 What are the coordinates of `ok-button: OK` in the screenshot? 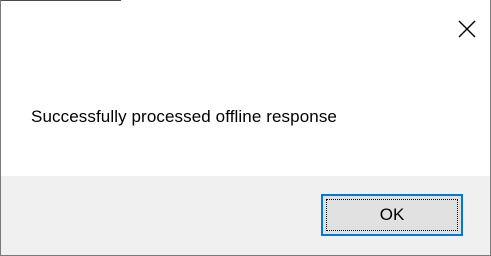 It's located at (392, 215).